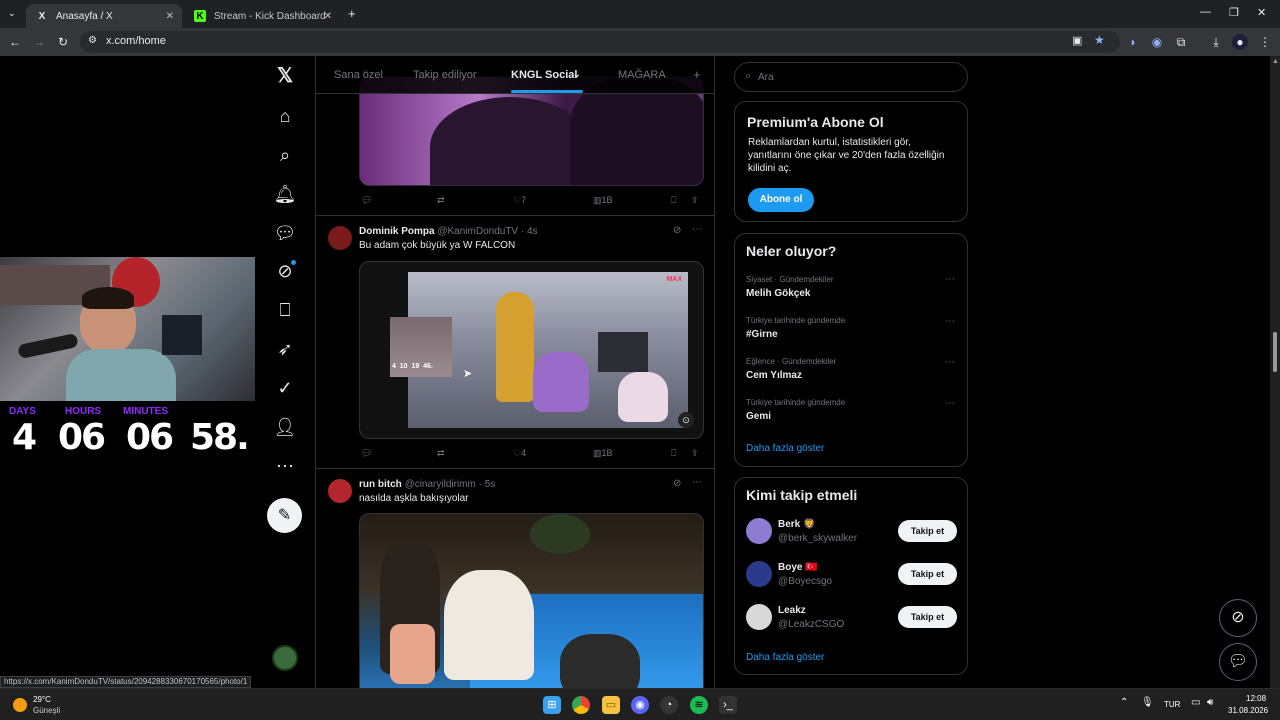 The width and height of the screenshot is (1280, 720). What do you see at coordinates (851, 77) in the screenshot?
I see `search-input: ⌕ Ara` at bounding box center [851, 77].